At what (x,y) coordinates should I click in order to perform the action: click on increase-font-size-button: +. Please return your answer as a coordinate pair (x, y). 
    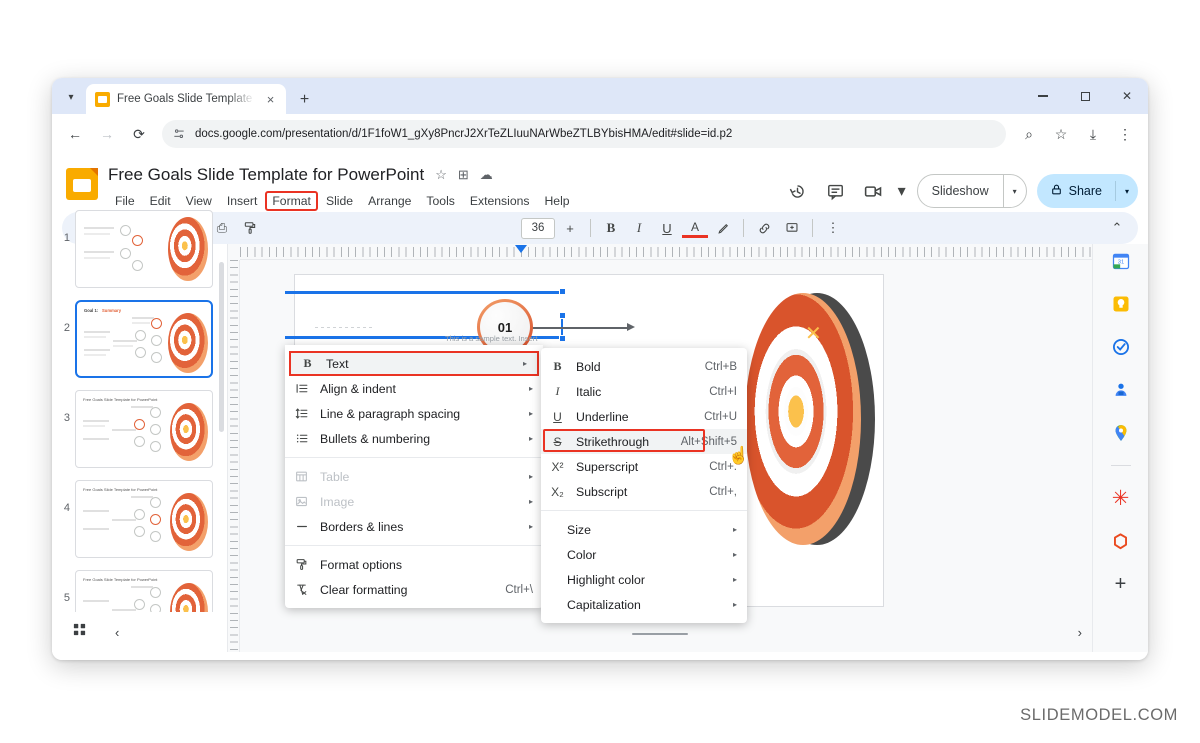
    Looking at the image, I should click on (570, 228).